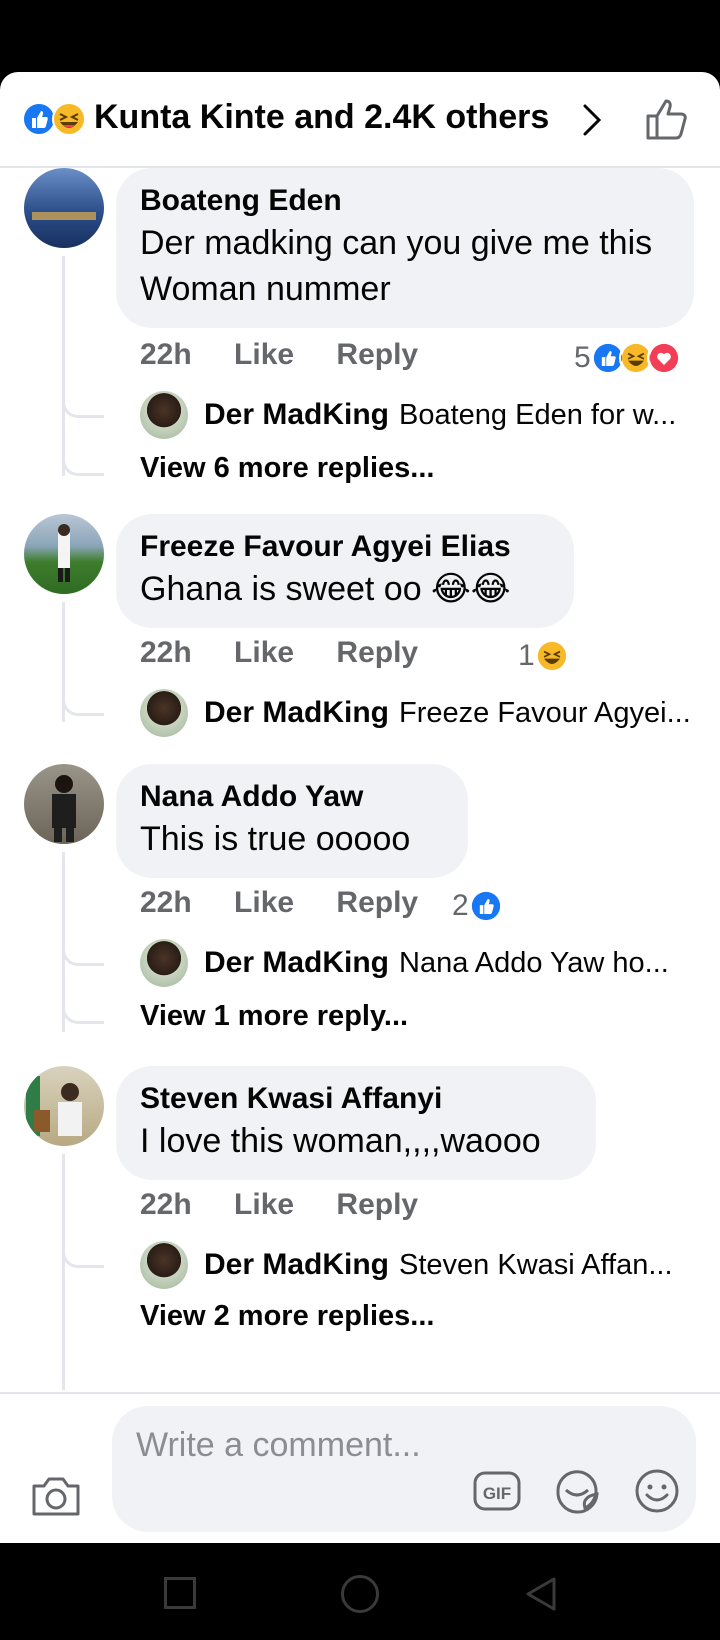 This screenshot has width=720, height=1640. I want to click on system-navigation-bar, so click(360, 1591).